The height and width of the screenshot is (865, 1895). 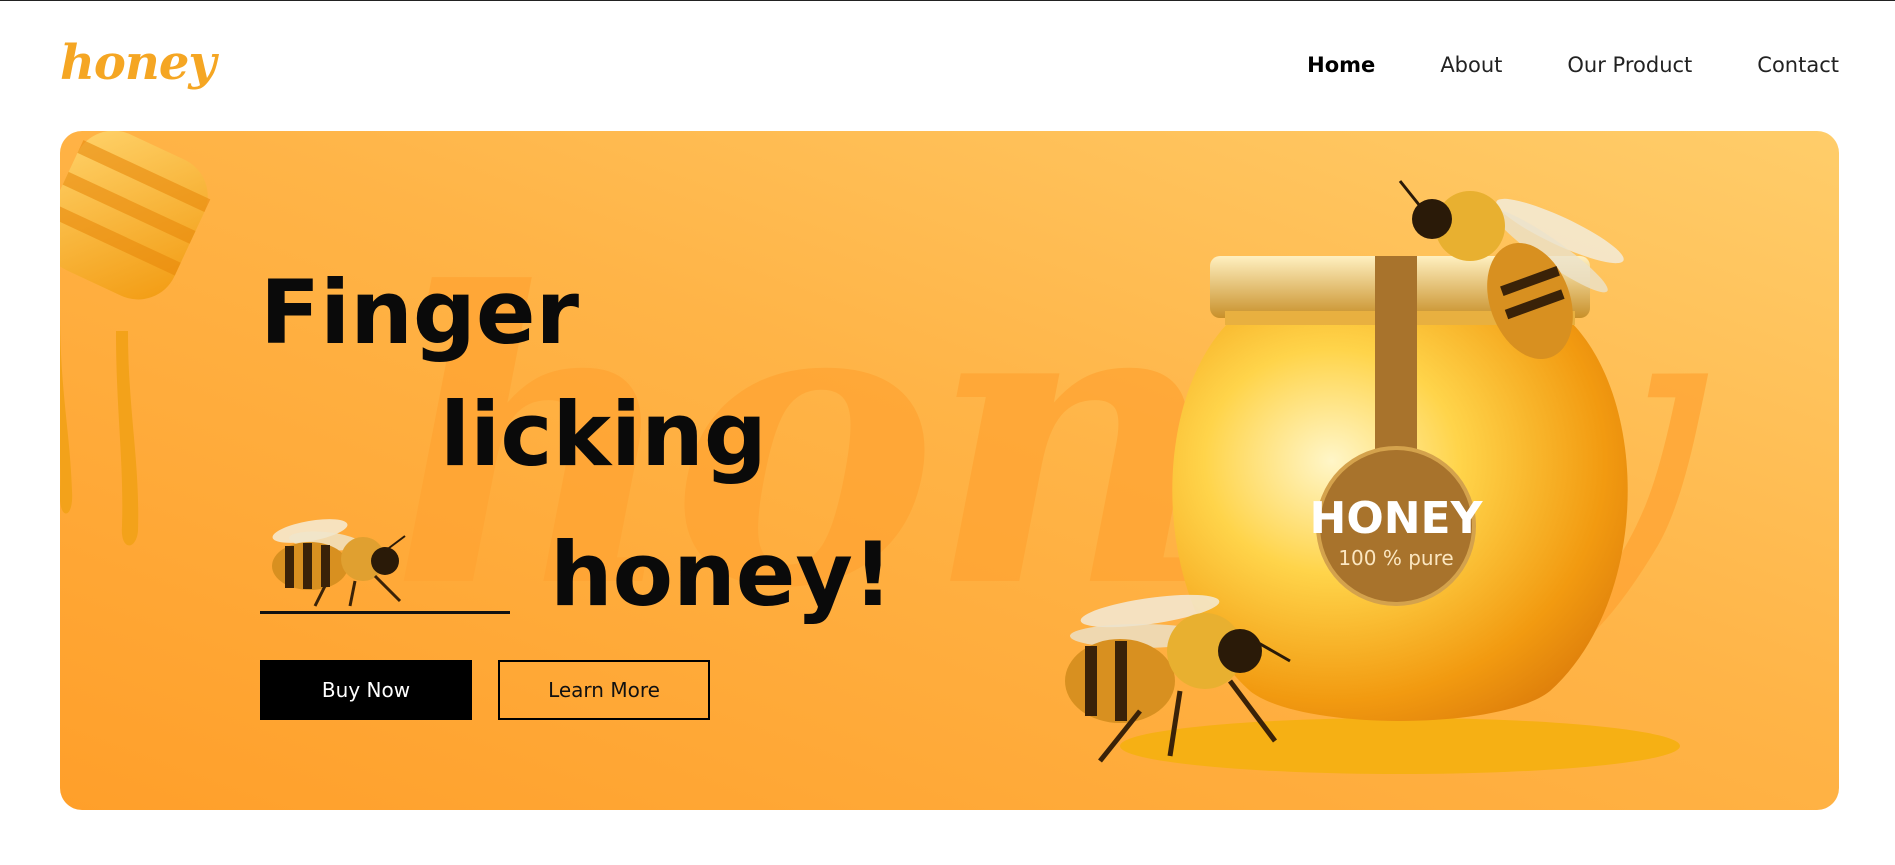 What do you see at coordinates (1798, 65) in the screenshot?
I see `nav-item-contact: Contact` at bounding box center [1798, 65].